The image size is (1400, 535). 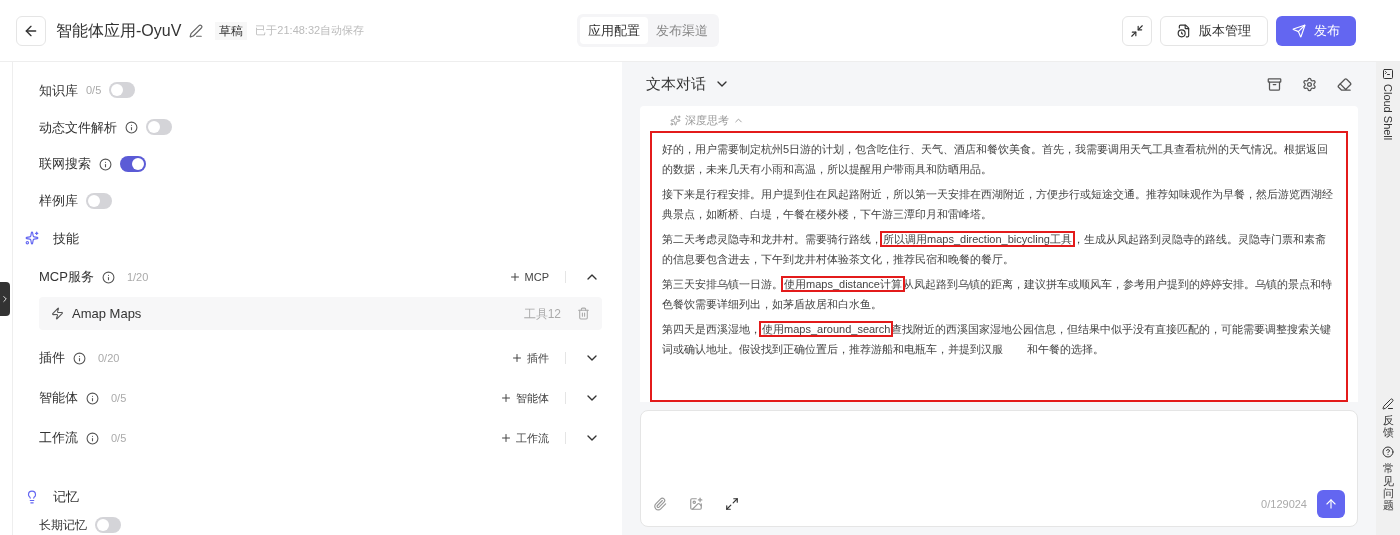 I want to click on setting-label: 样例库, so click(x=58, y=201).